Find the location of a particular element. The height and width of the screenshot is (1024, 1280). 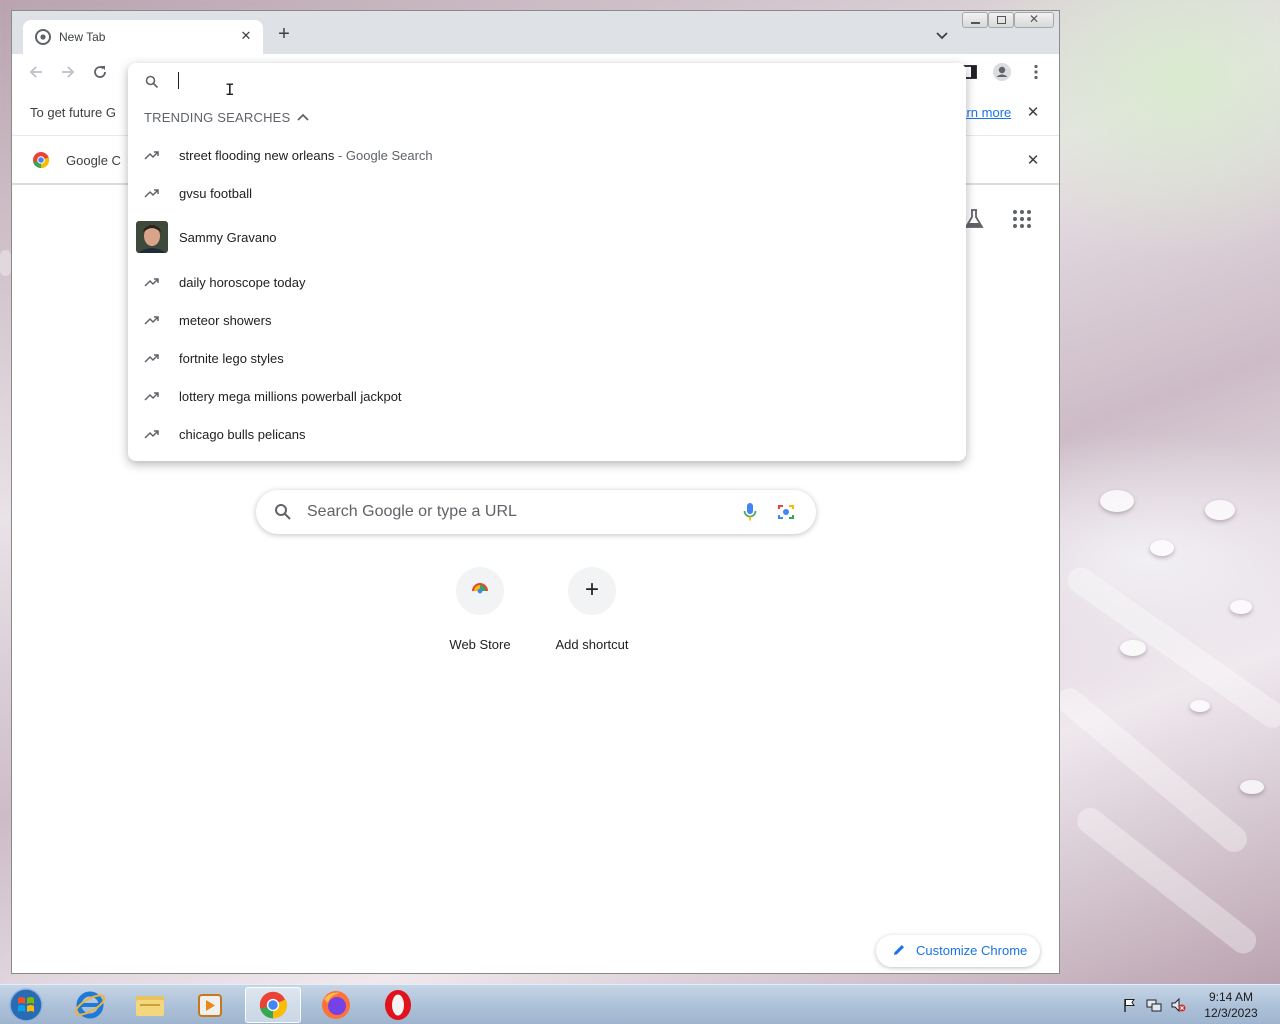

web-store-tile is located at coordinates (480, 591).